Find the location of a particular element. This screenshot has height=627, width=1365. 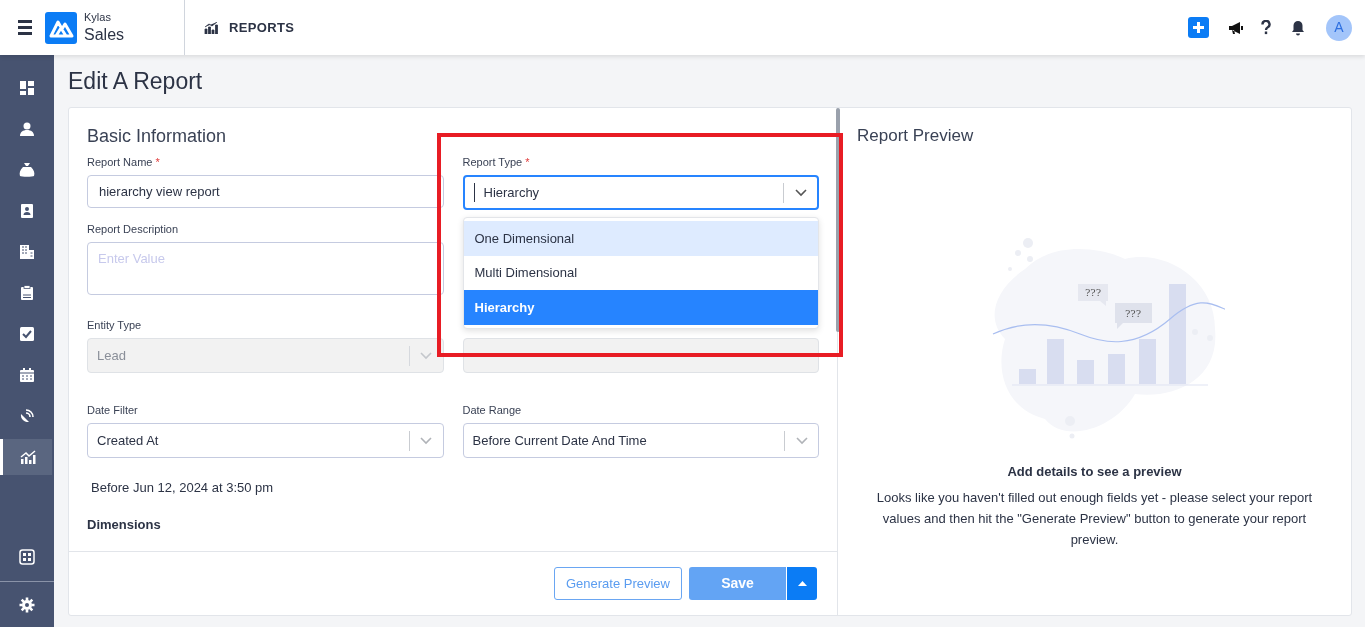

description-textarea: Enter Value is located at coordinates (265, 268).